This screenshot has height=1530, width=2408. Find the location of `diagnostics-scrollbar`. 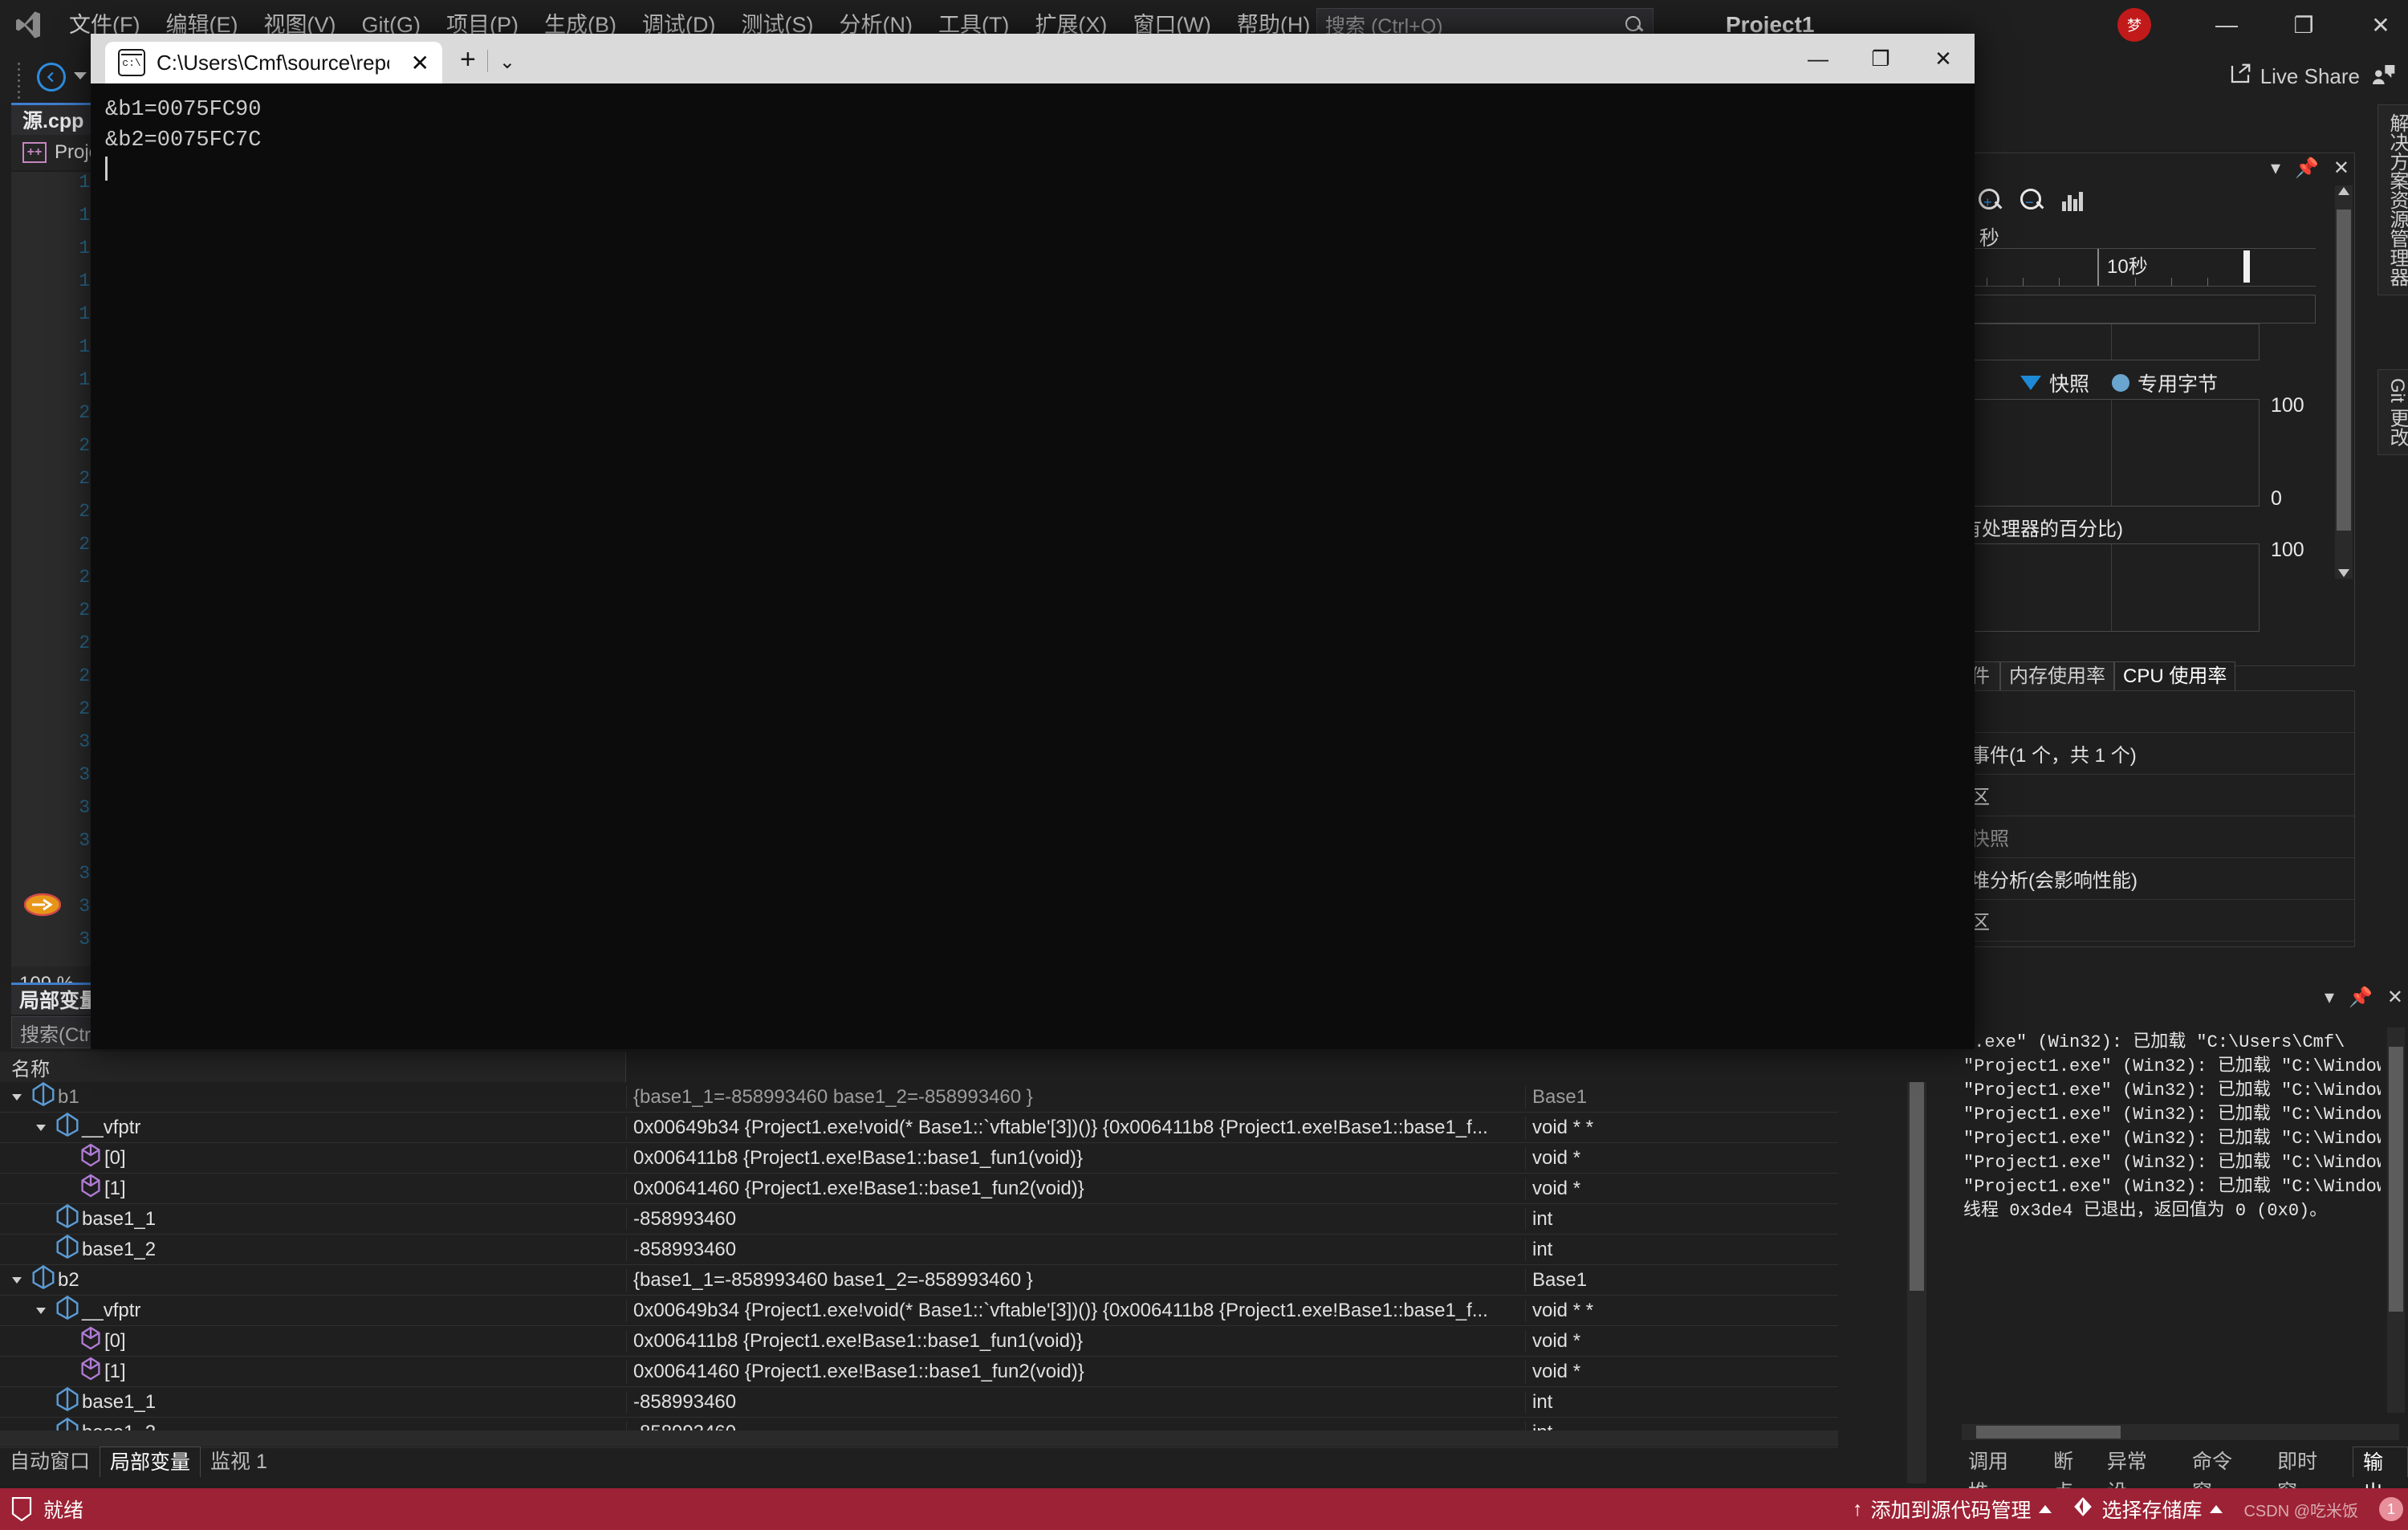

diagnostics-scrollbar is located at coordinates (2344, 382).